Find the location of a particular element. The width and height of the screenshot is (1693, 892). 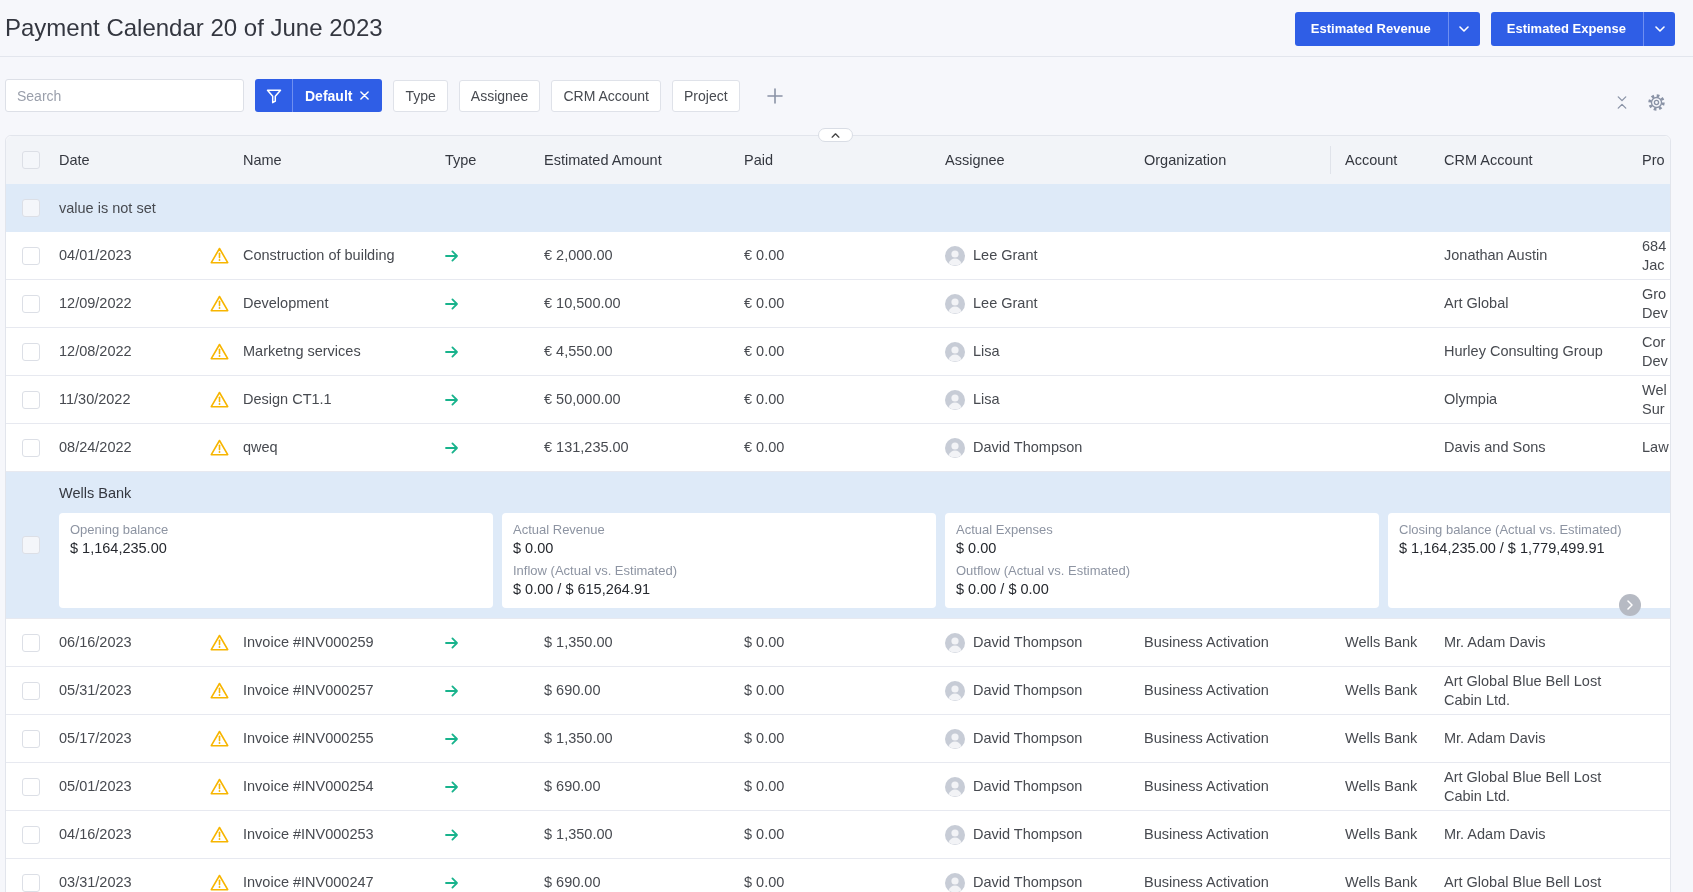

table-cell: Business Activation is located at coordinates (1206, 738).